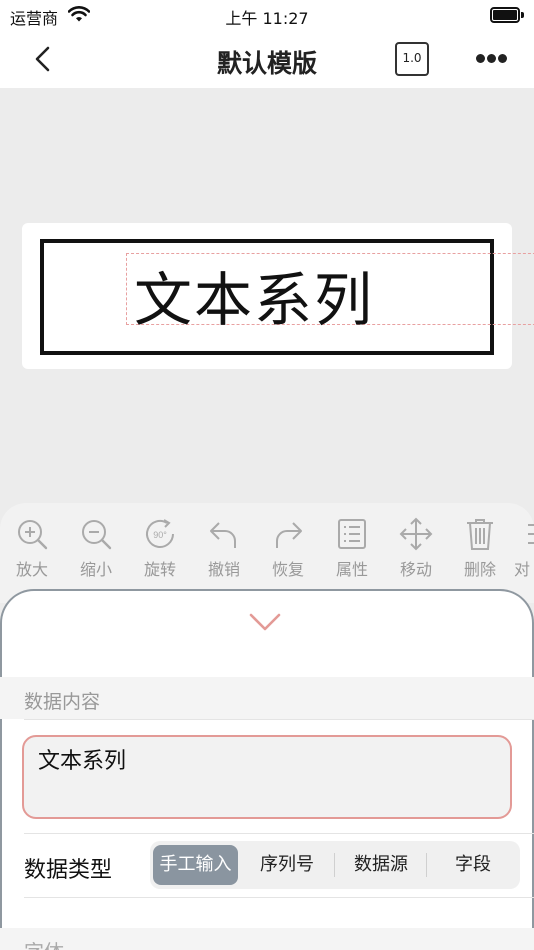 This screenshot has height=950, width=534. I want to click on redo-button: 恢复, so click(288, 548).